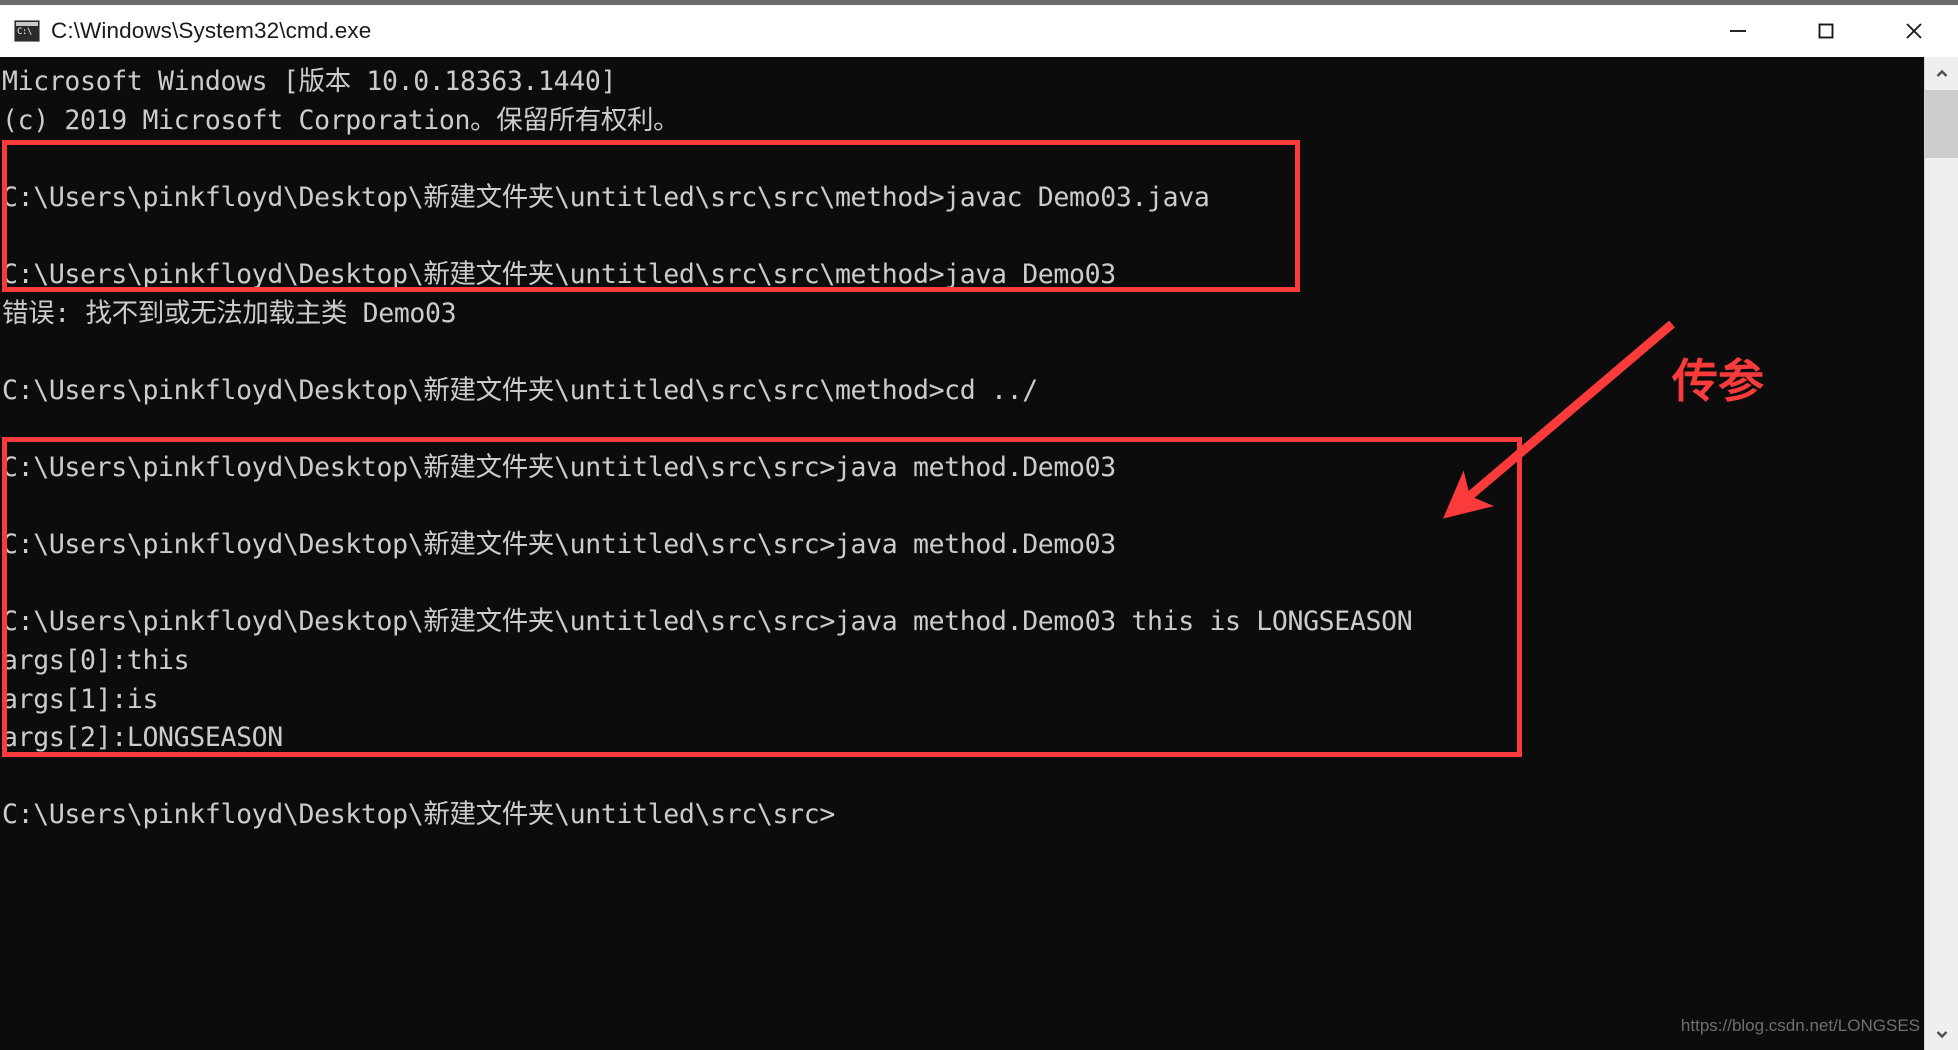 The width and height of the screenshot is (1958, 1050). I want to click on vertical-scrollbar, so click(1941, 553).